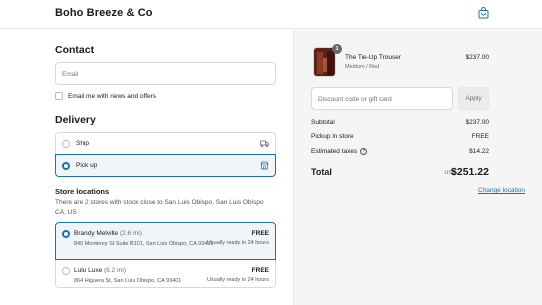 This screenshot has width=542, height=305. I want to click on change-location-link: Change location, so click(501, 190).